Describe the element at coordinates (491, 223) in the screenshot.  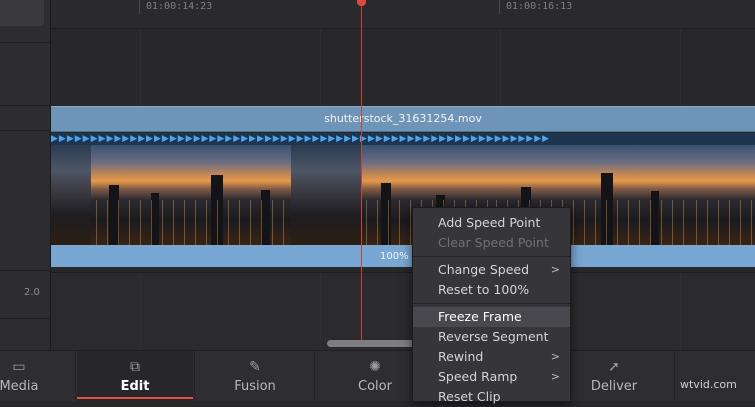
I see `menu-item-add-speed-point: Add Speed Point` at that location.